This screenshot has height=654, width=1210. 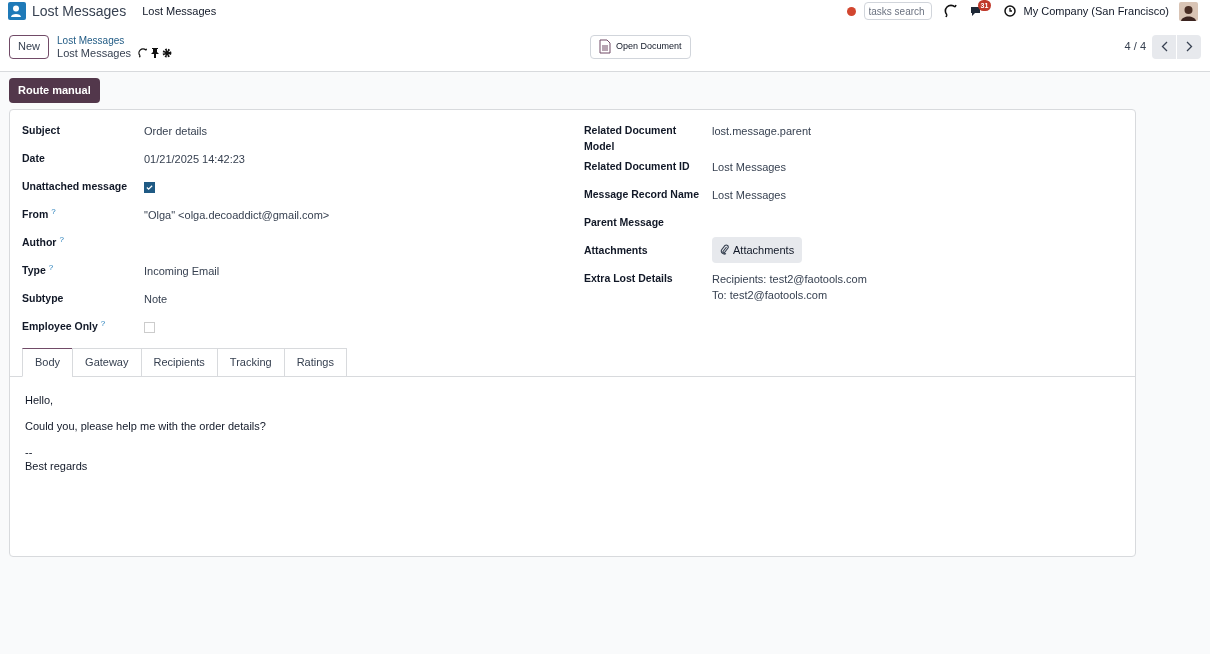 I want to click on field-value: "Olga" <olga.decoaddict@gmail.com>, so click(x=237, y=215).